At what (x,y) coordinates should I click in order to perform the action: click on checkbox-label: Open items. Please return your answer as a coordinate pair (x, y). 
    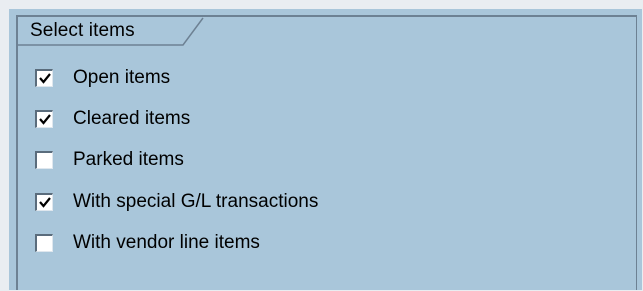
    Looking at the image, I should click on (122, 77).